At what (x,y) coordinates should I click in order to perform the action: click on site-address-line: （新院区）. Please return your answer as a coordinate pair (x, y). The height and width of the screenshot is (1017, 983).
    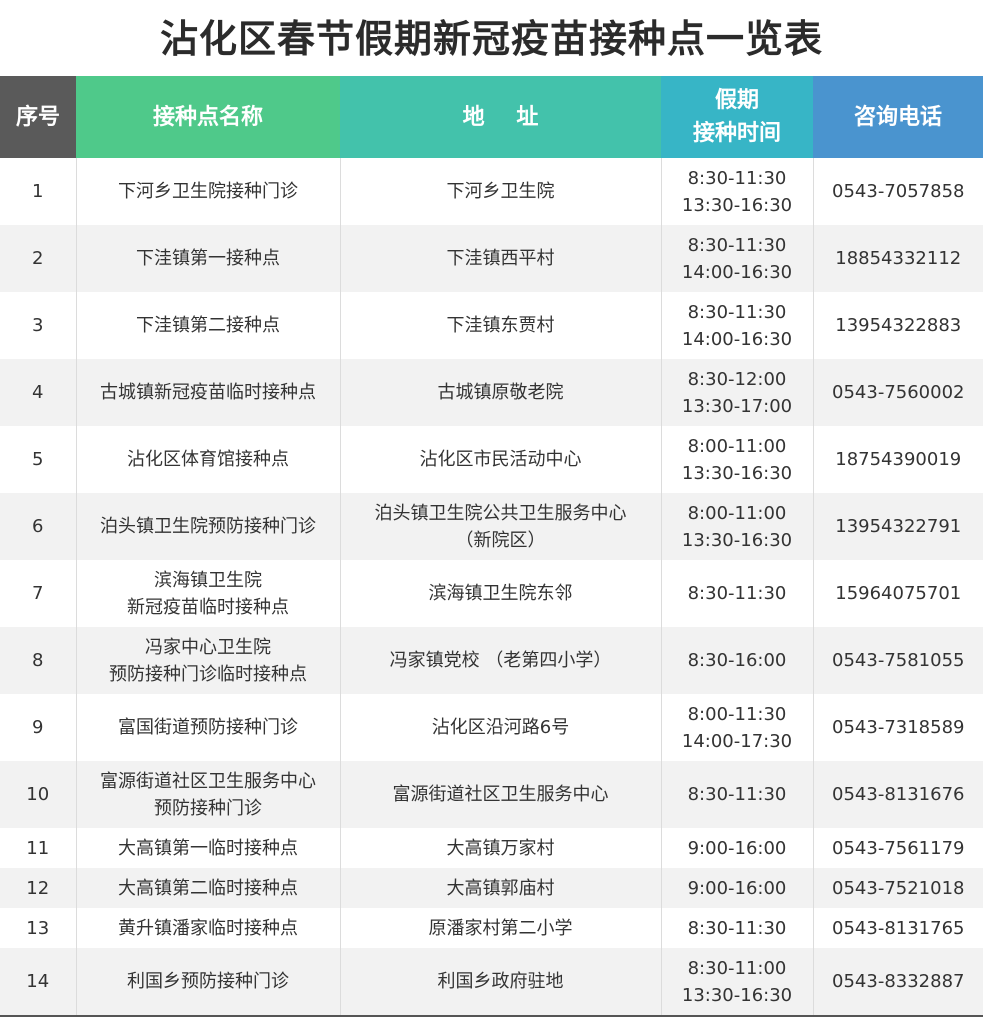
    Looking at the image, I should click on (500, 540).